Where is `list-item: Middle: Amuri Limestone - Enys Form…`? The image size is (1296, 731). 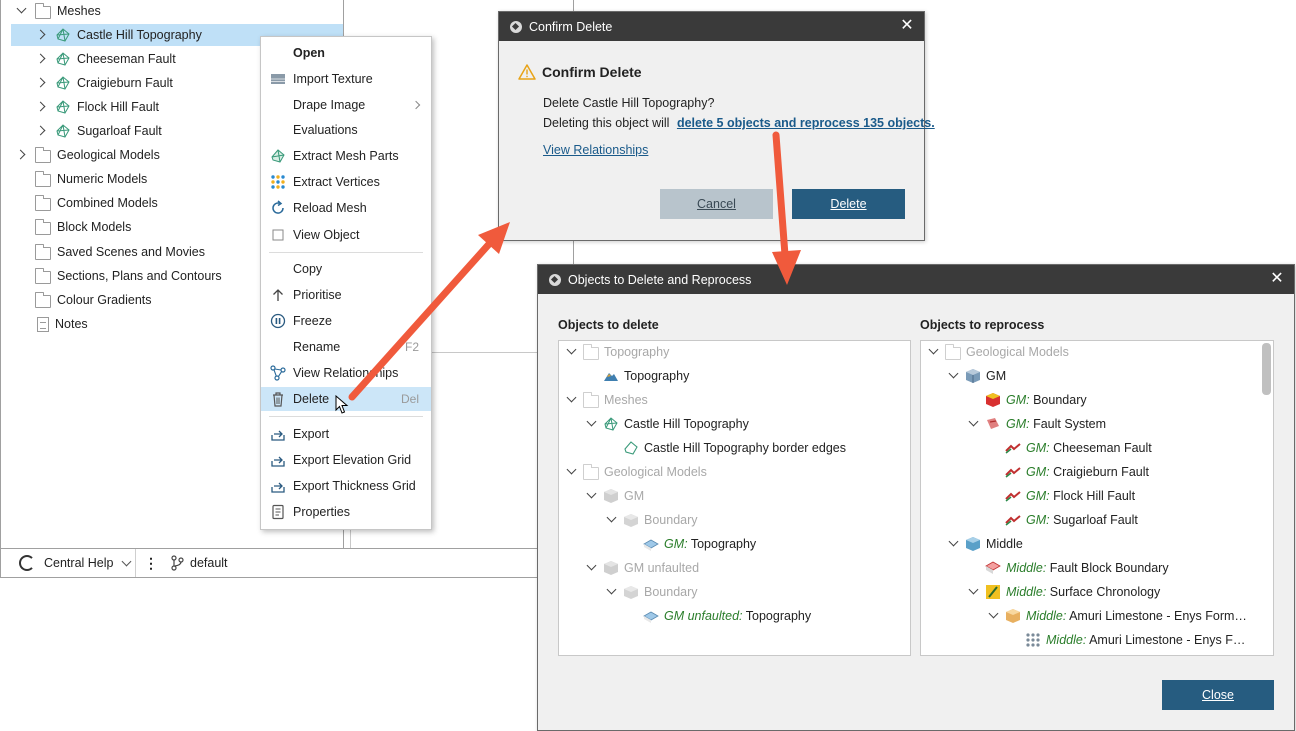
list-item: Middle: Amuri Limestone - Enys Form… is located at coordinates (1117, 616).